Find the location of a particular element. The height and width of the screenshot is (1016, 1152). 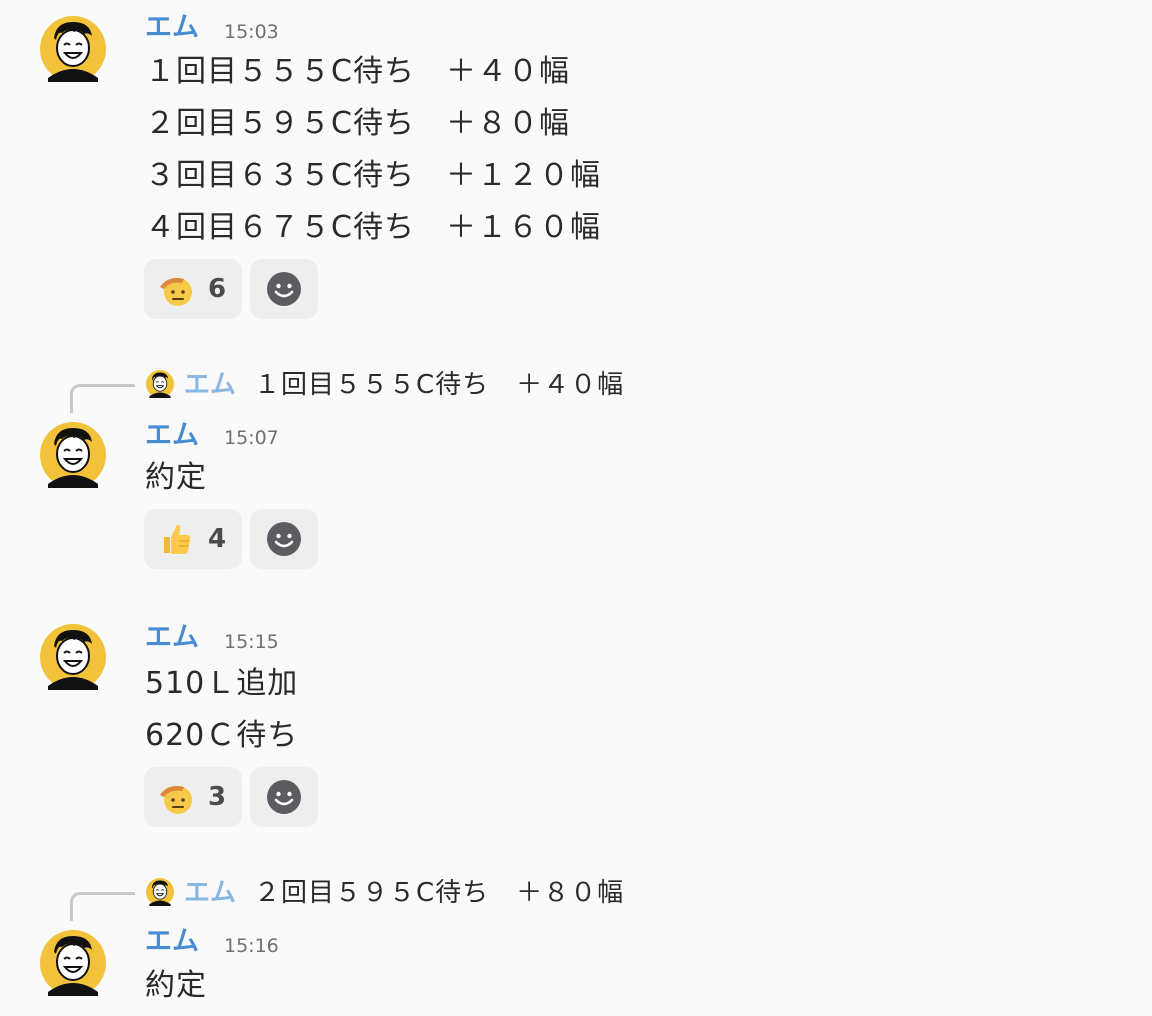

reaction-salute: 6 is located at coordinates (193, 289).